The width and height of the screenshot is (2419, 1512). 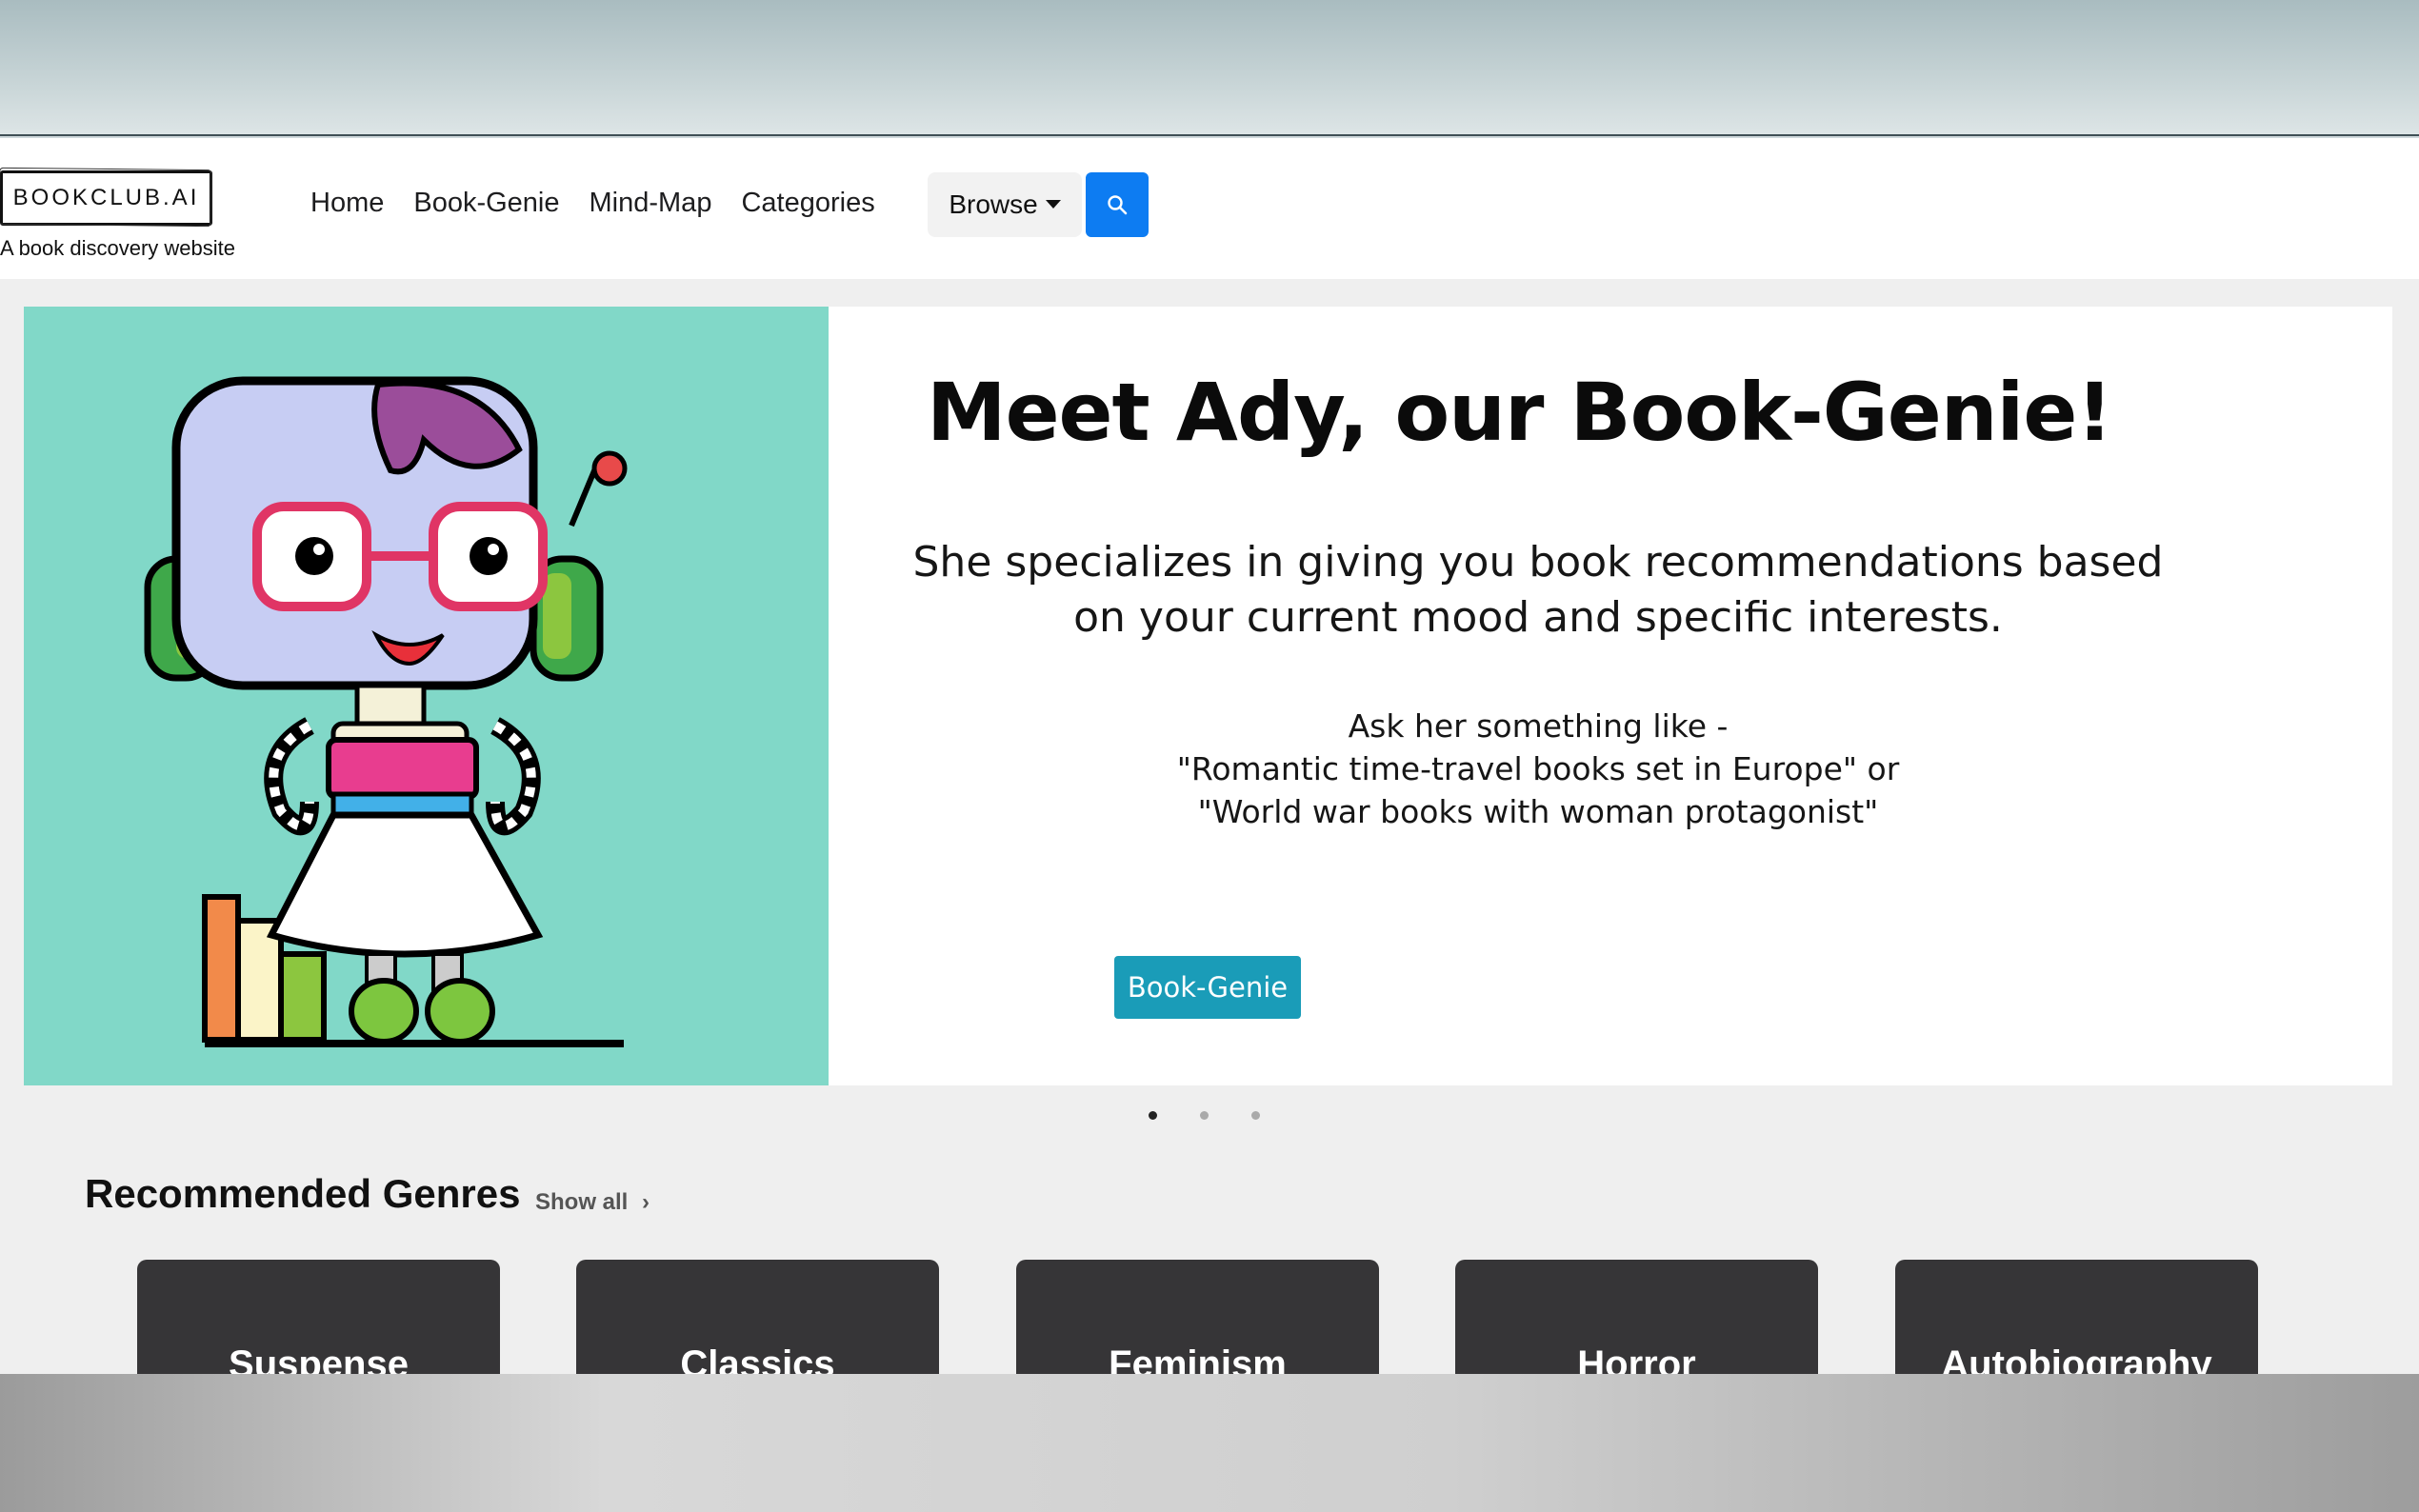 What do you see at coordinates (1209, 68) in the screenshot?
I see `browser-top-blur` at bounding box center [1209, 68].